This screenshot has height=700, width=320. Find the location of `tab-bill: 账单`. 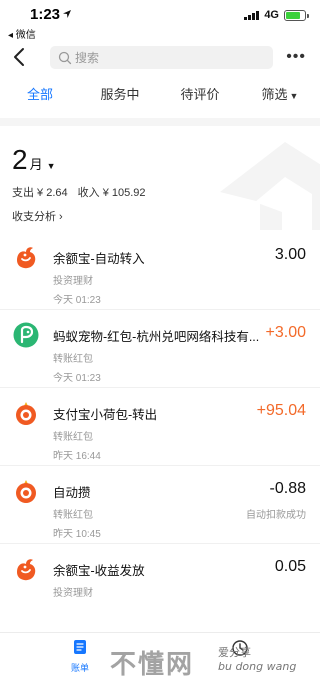

tab-bill: 账单 is located at coordinates (80, 656).